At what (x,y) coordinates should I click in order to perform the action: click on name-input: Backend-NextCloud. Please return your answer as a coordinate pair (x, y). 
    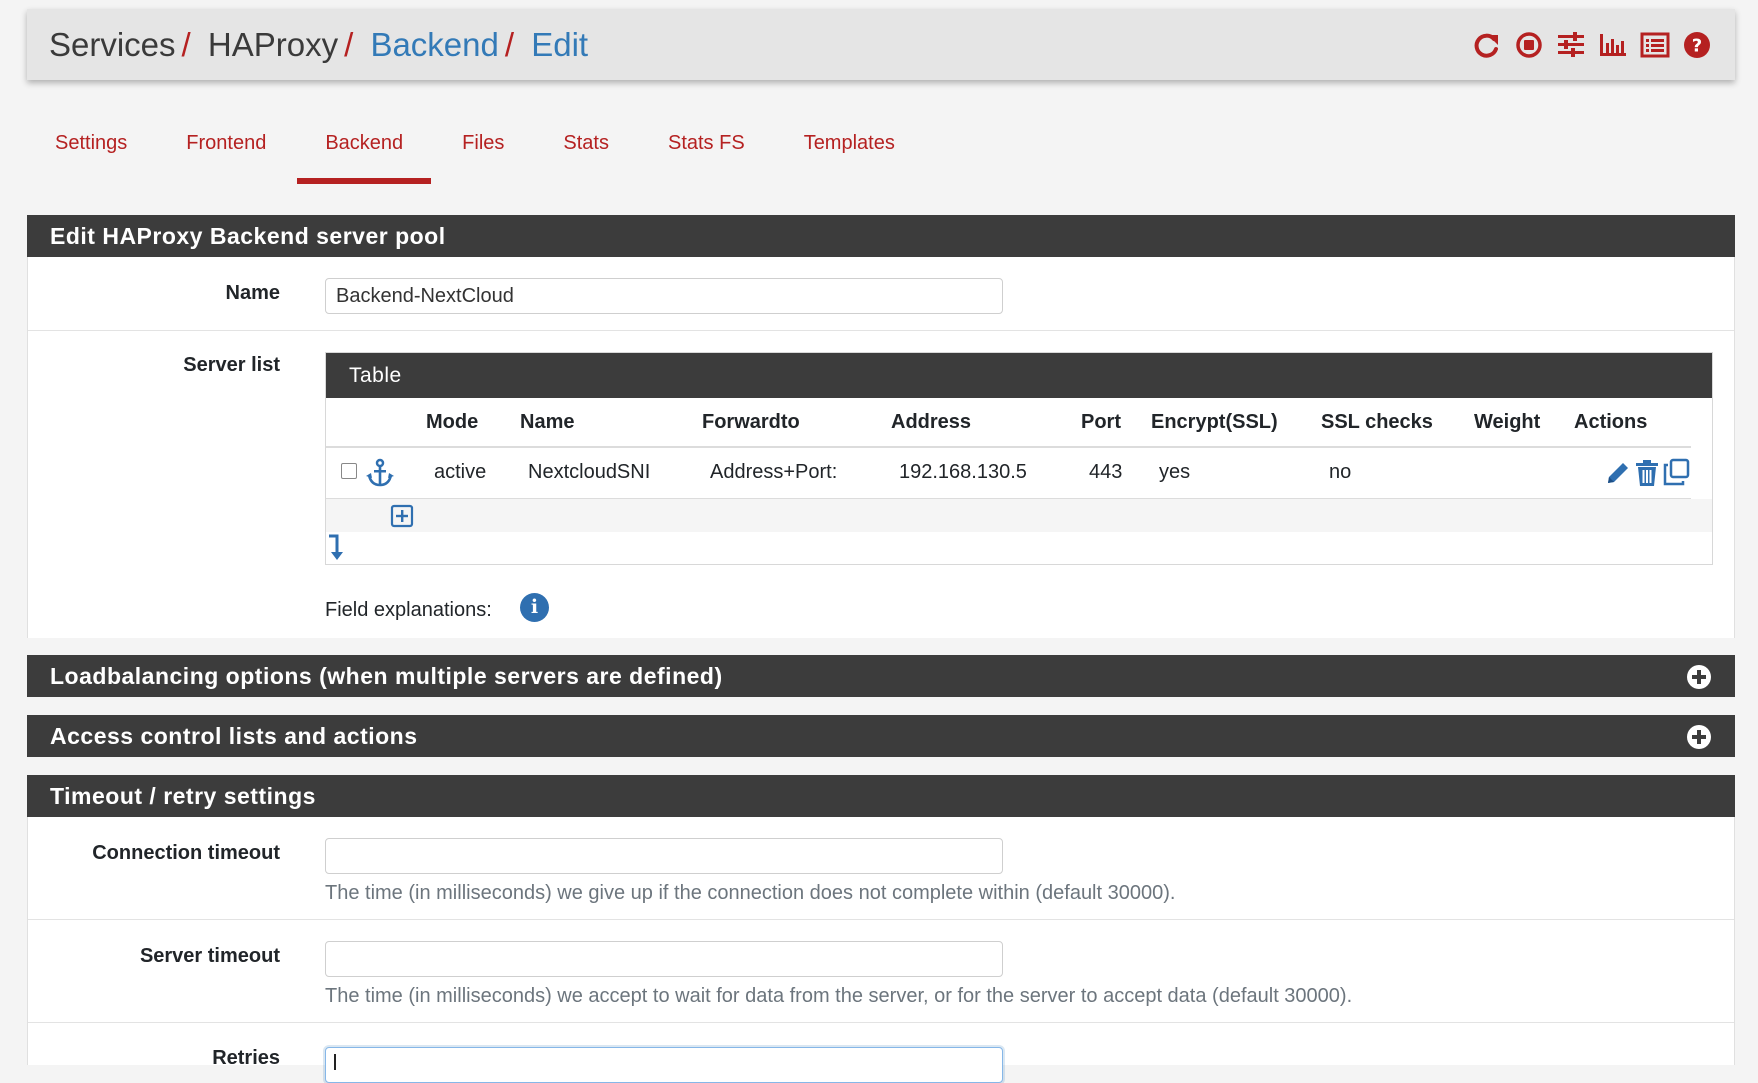
    Looking at the image, I should click on (664, 296).